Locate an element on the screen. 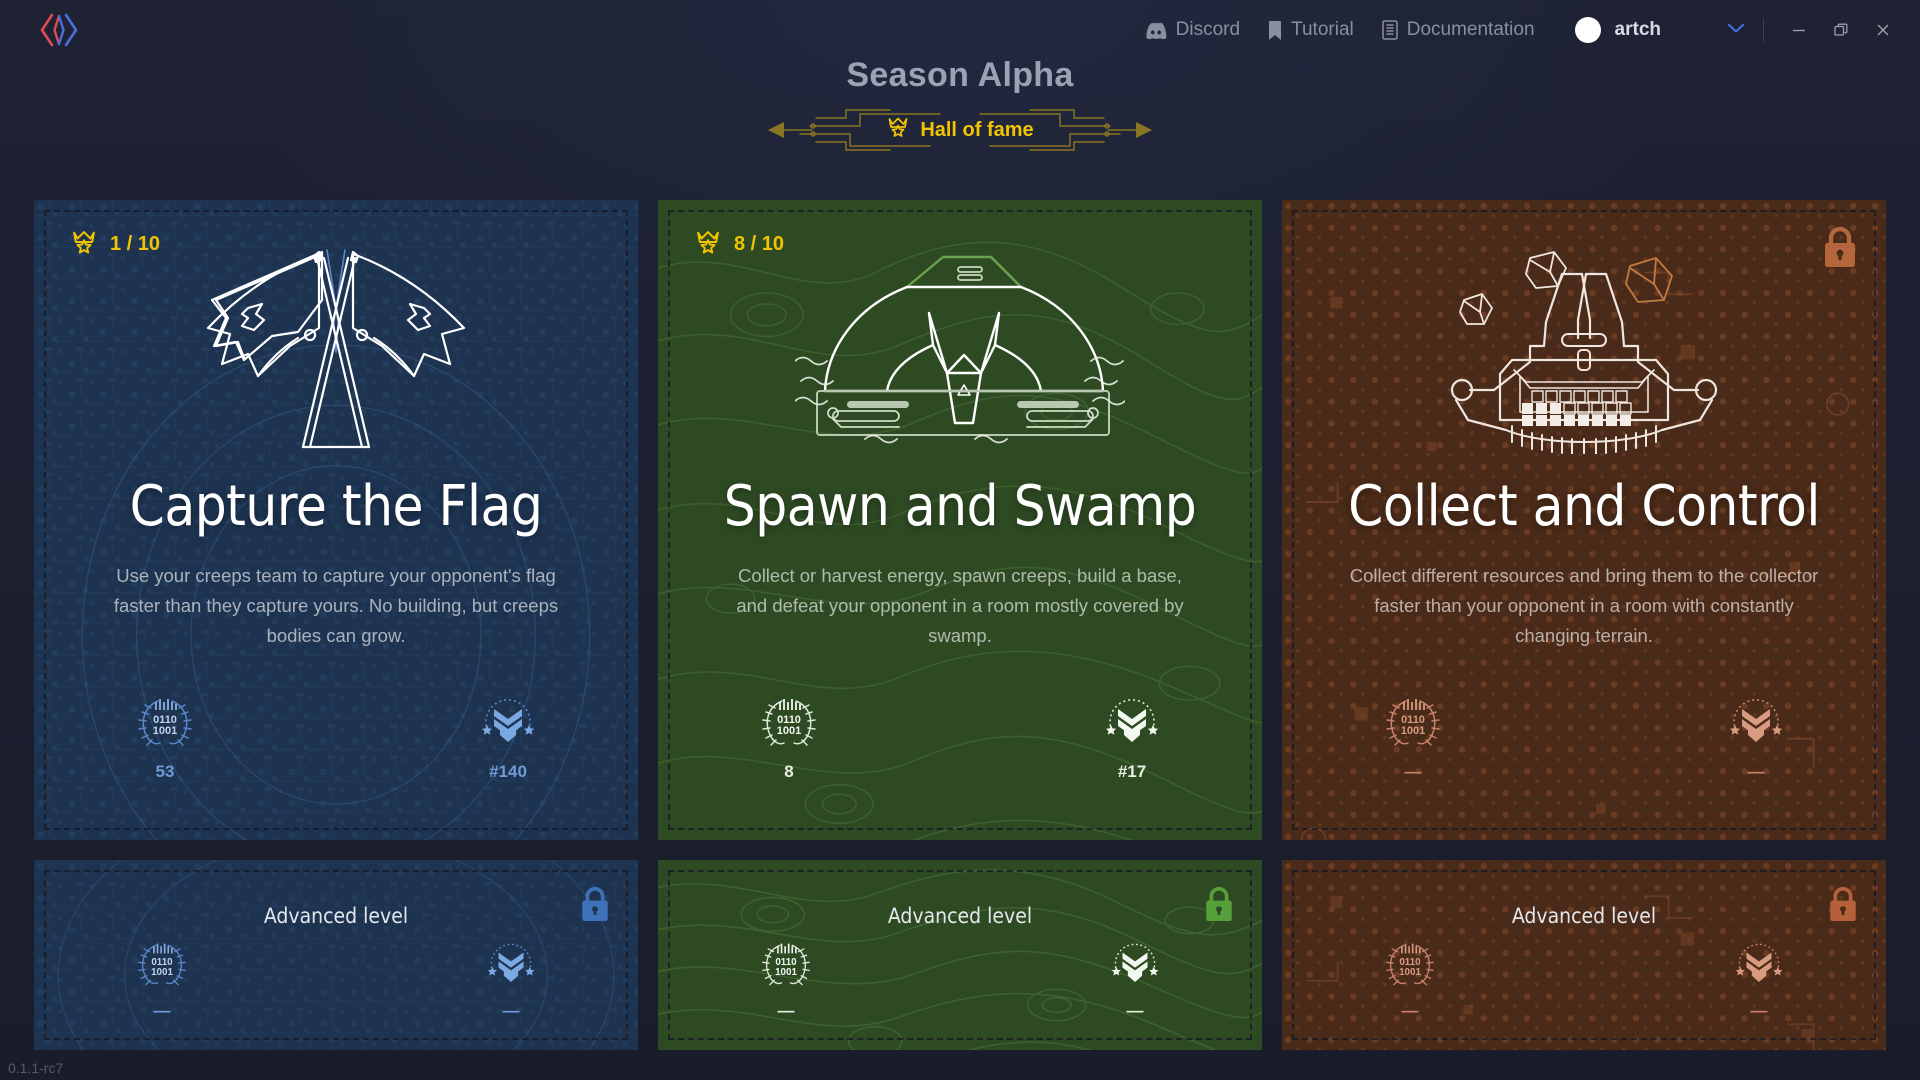  nav-label-documentation: Documentation is located at coordinates (1470, 29).